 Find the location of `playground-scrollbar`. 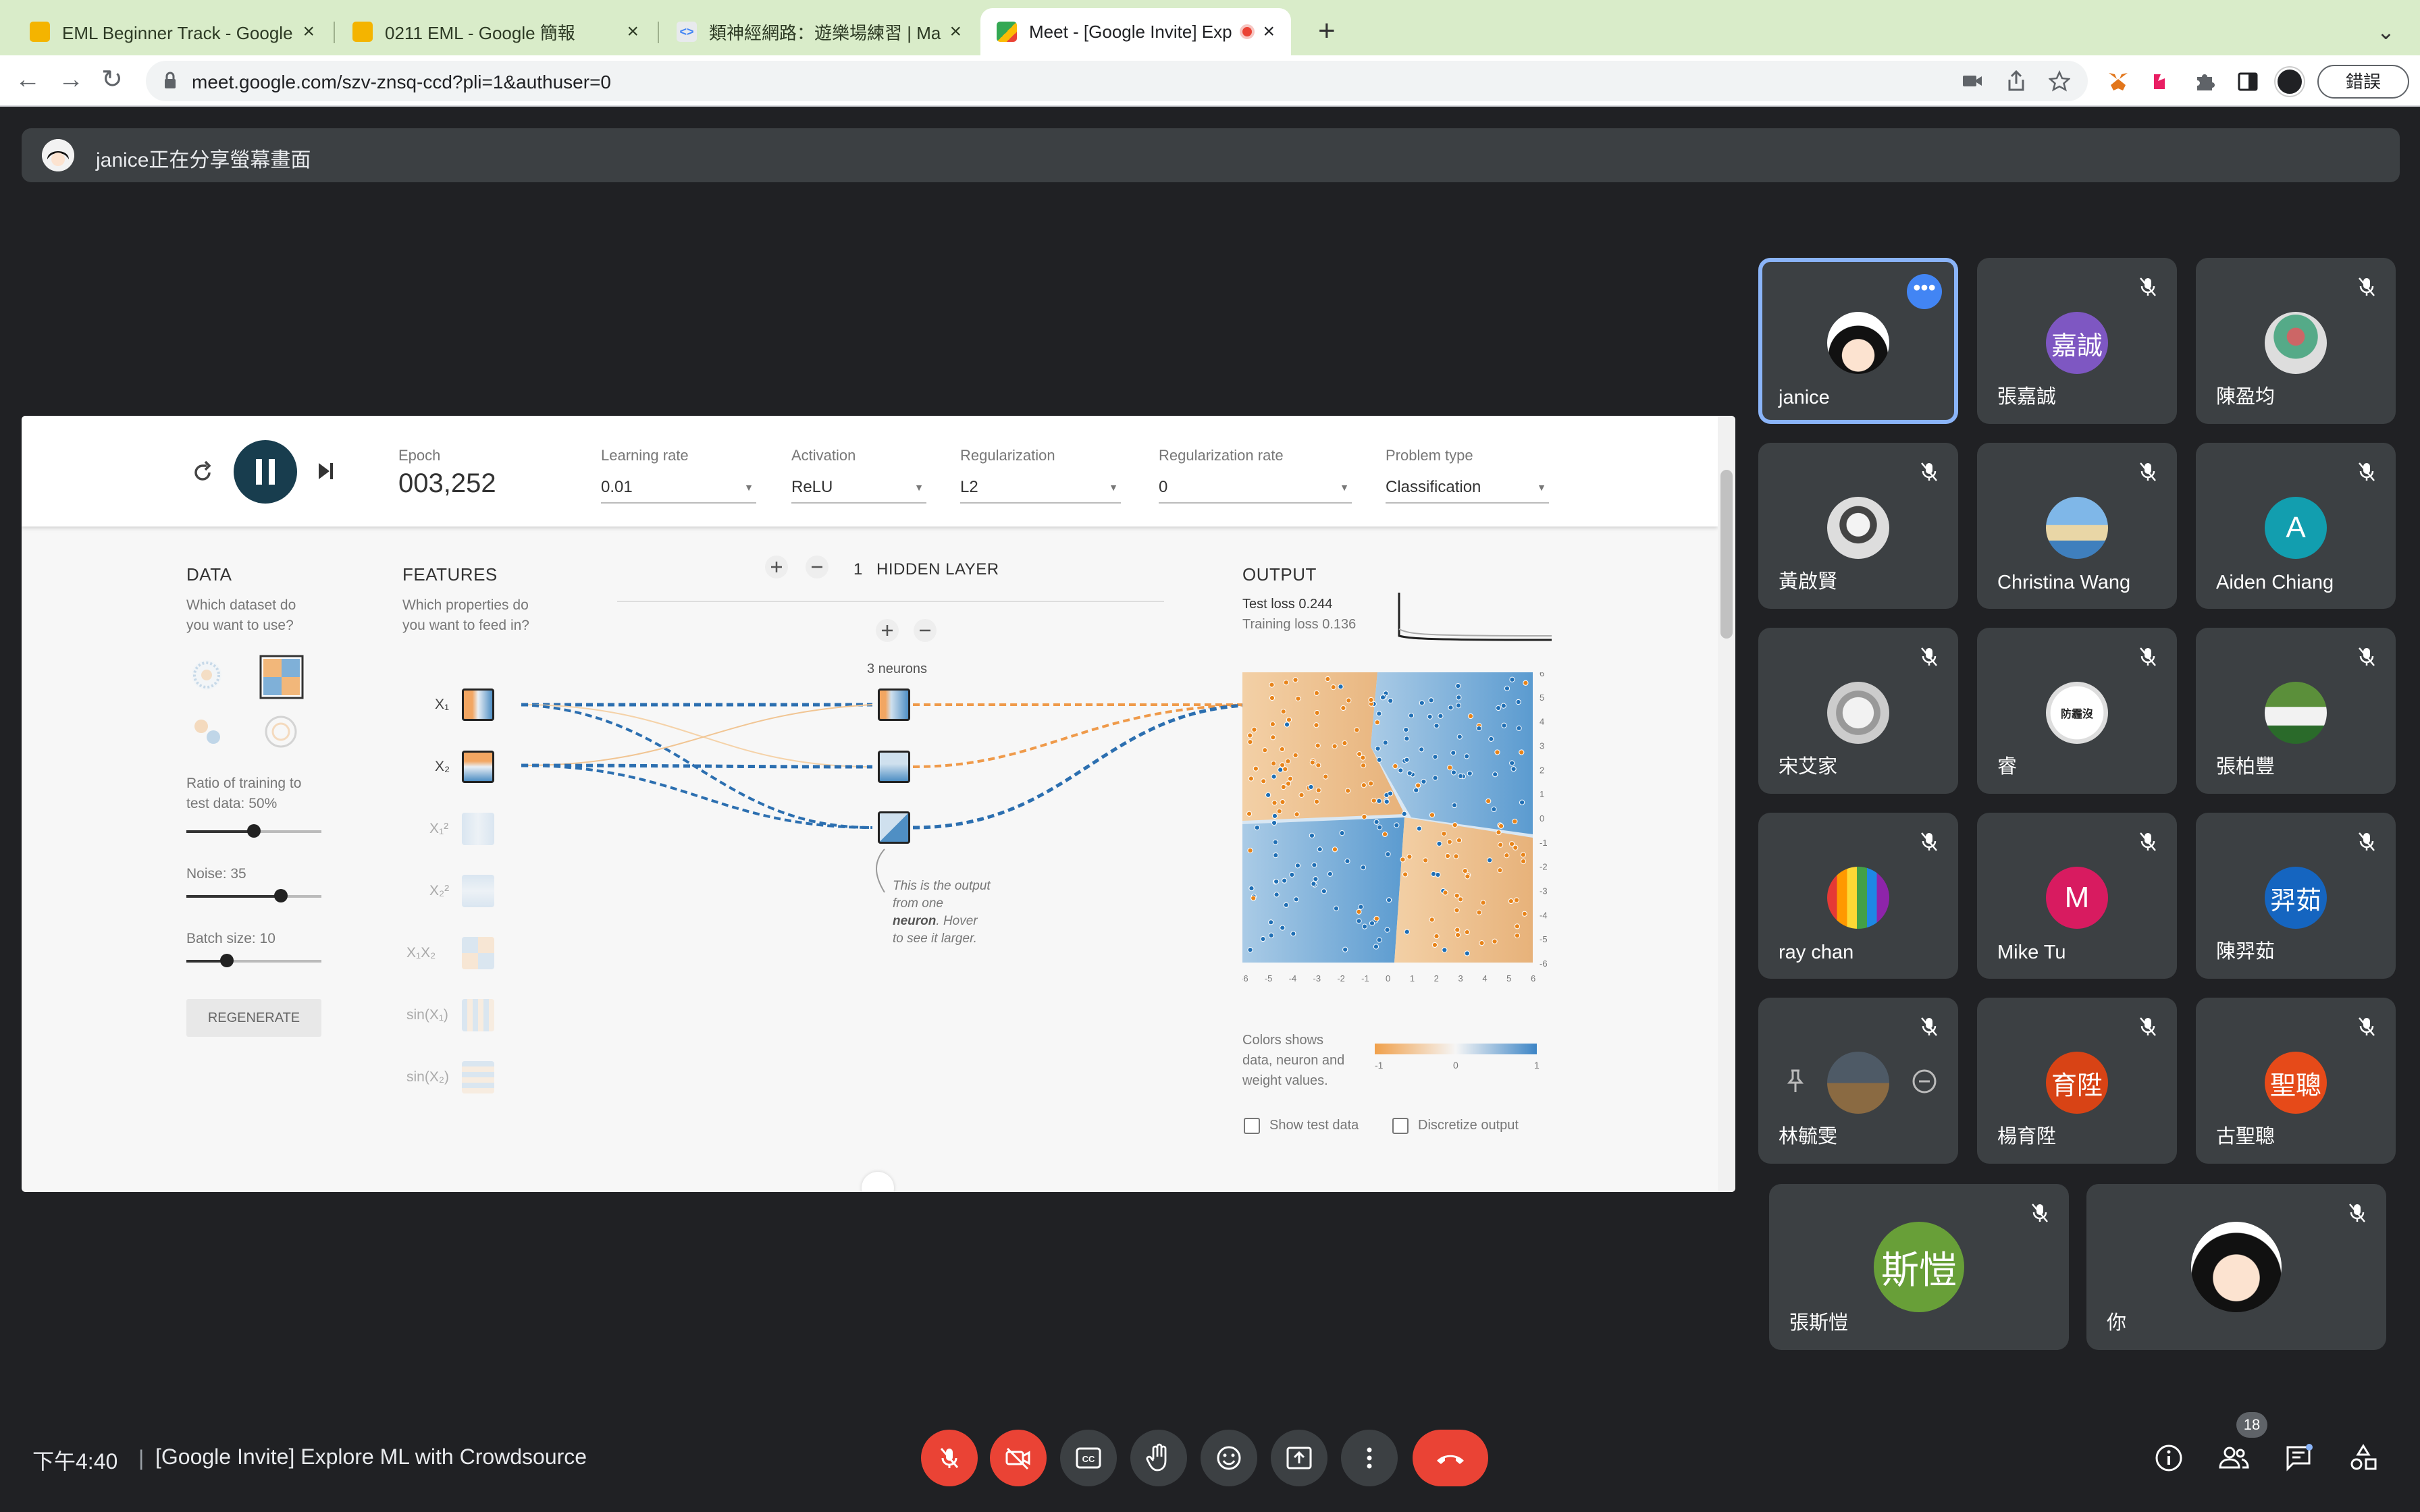

playground-scrollbar is located at coordinates (1726, 804).